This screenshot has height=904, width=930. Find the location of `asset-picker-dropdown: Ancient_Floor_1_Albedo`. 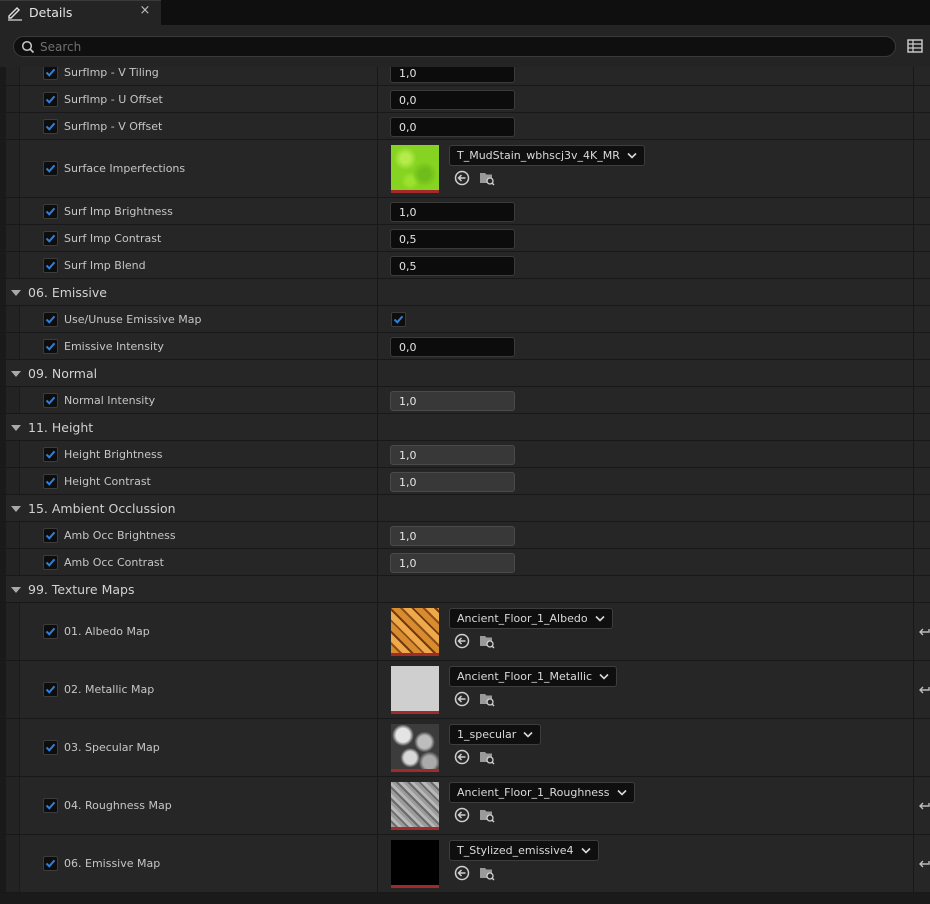

asset-picker-dropdown: Ancient_Floor_1_Albedo is located at coordinates (531, 618).